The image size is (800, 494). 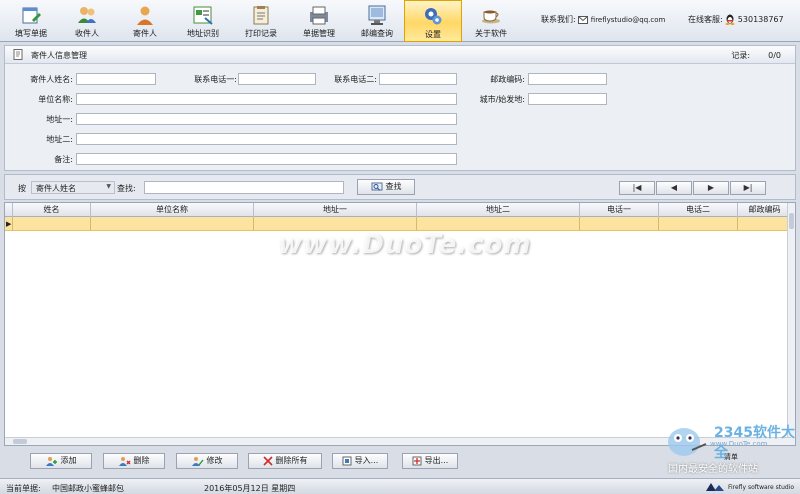 I want to click on address-recognition-icon, so click(x=203, y=15).